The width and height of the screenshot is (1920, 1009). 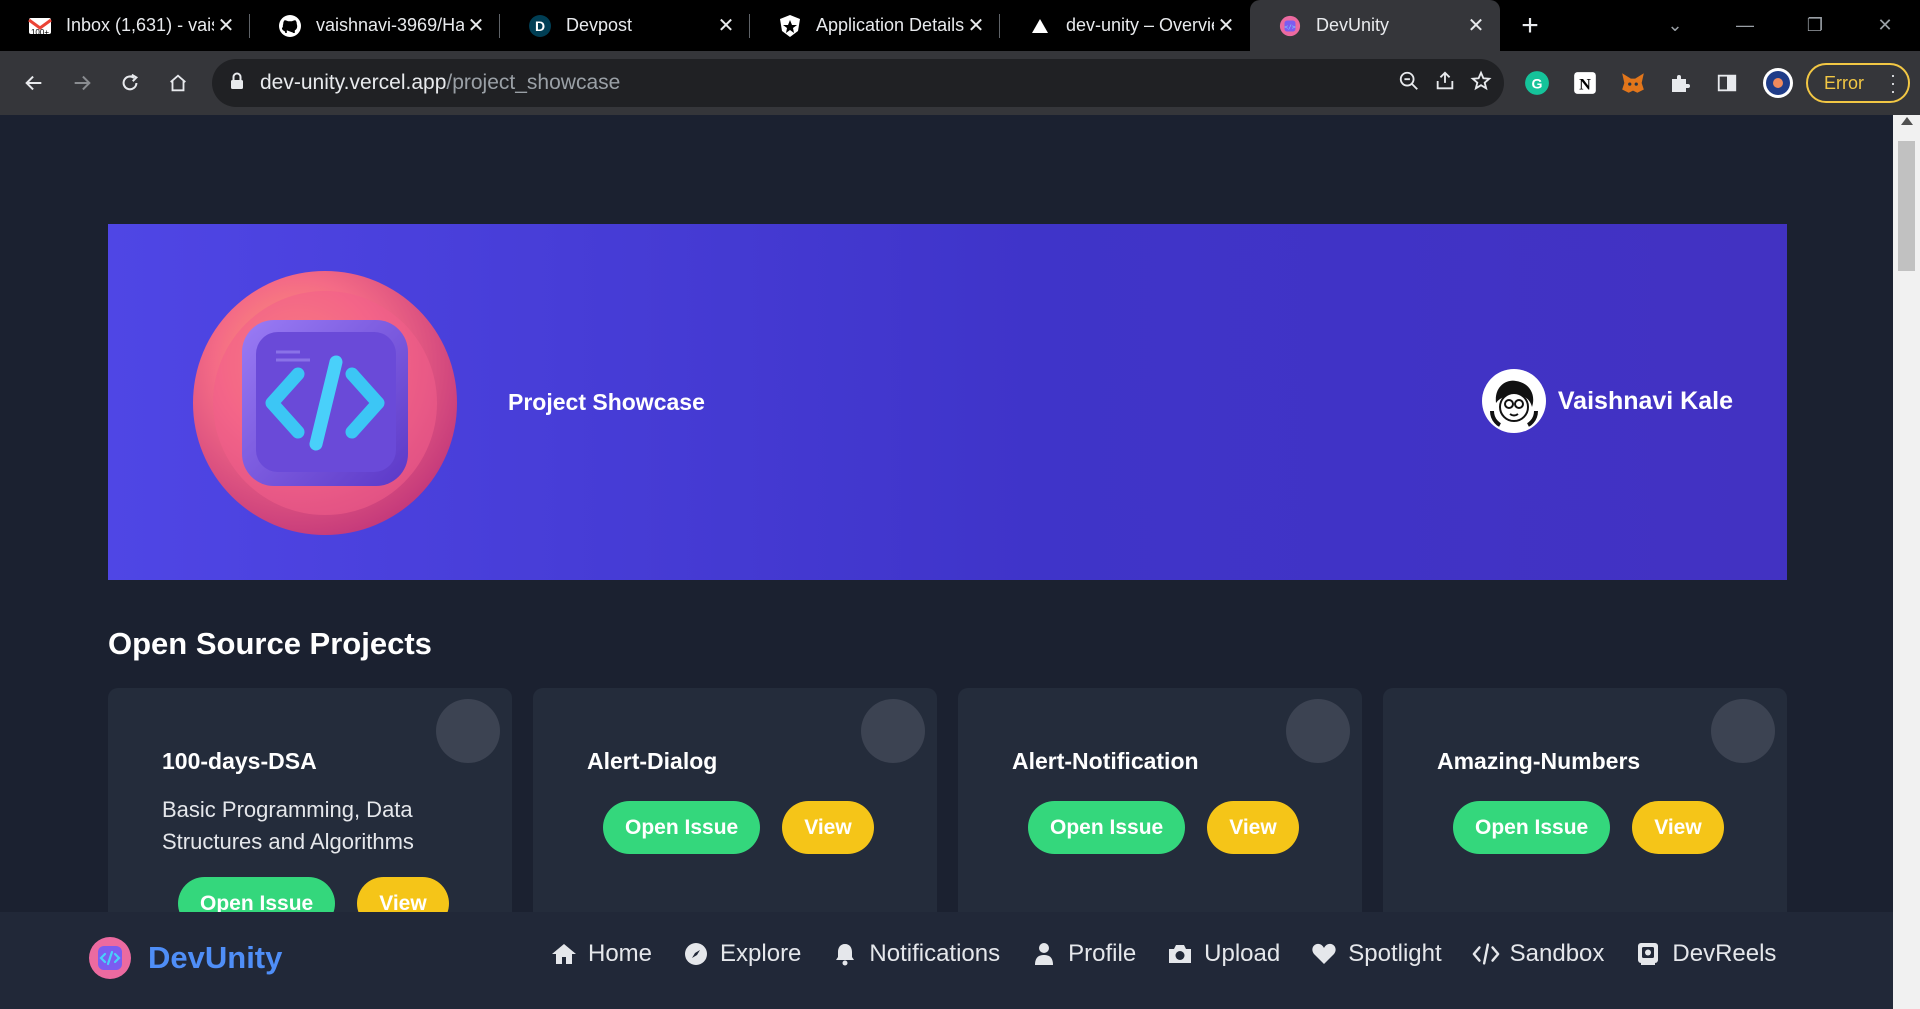 I want to click on project-name: Amazing-Numbers, so click(x=1539, y=761).